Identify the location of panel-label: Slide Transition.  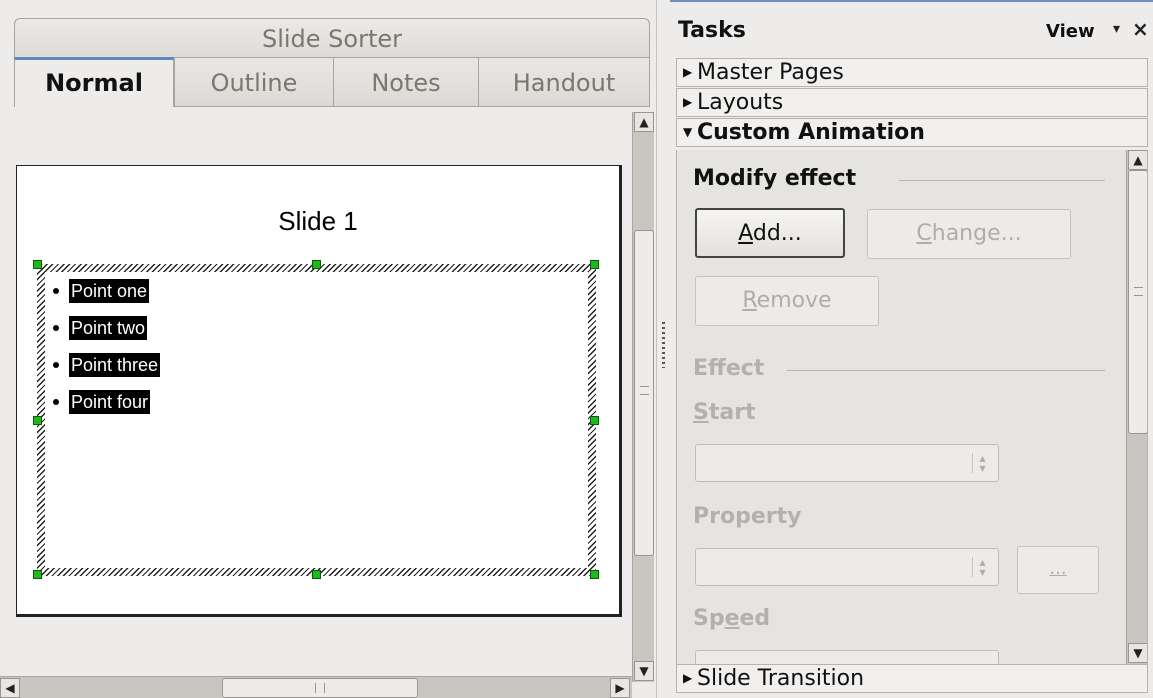
(781, 678).